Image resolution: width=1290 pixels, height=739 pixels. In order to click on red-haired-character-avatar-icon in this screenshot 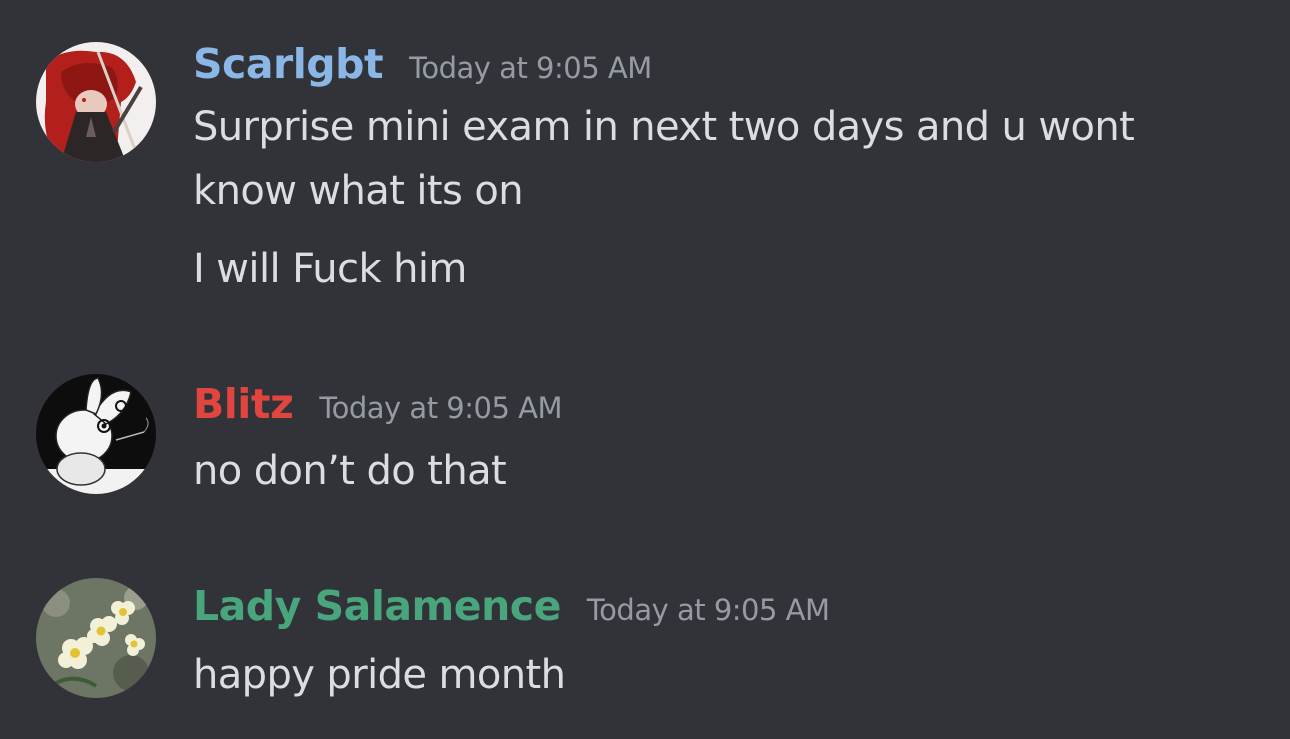, I will do `click(96, 102)`.